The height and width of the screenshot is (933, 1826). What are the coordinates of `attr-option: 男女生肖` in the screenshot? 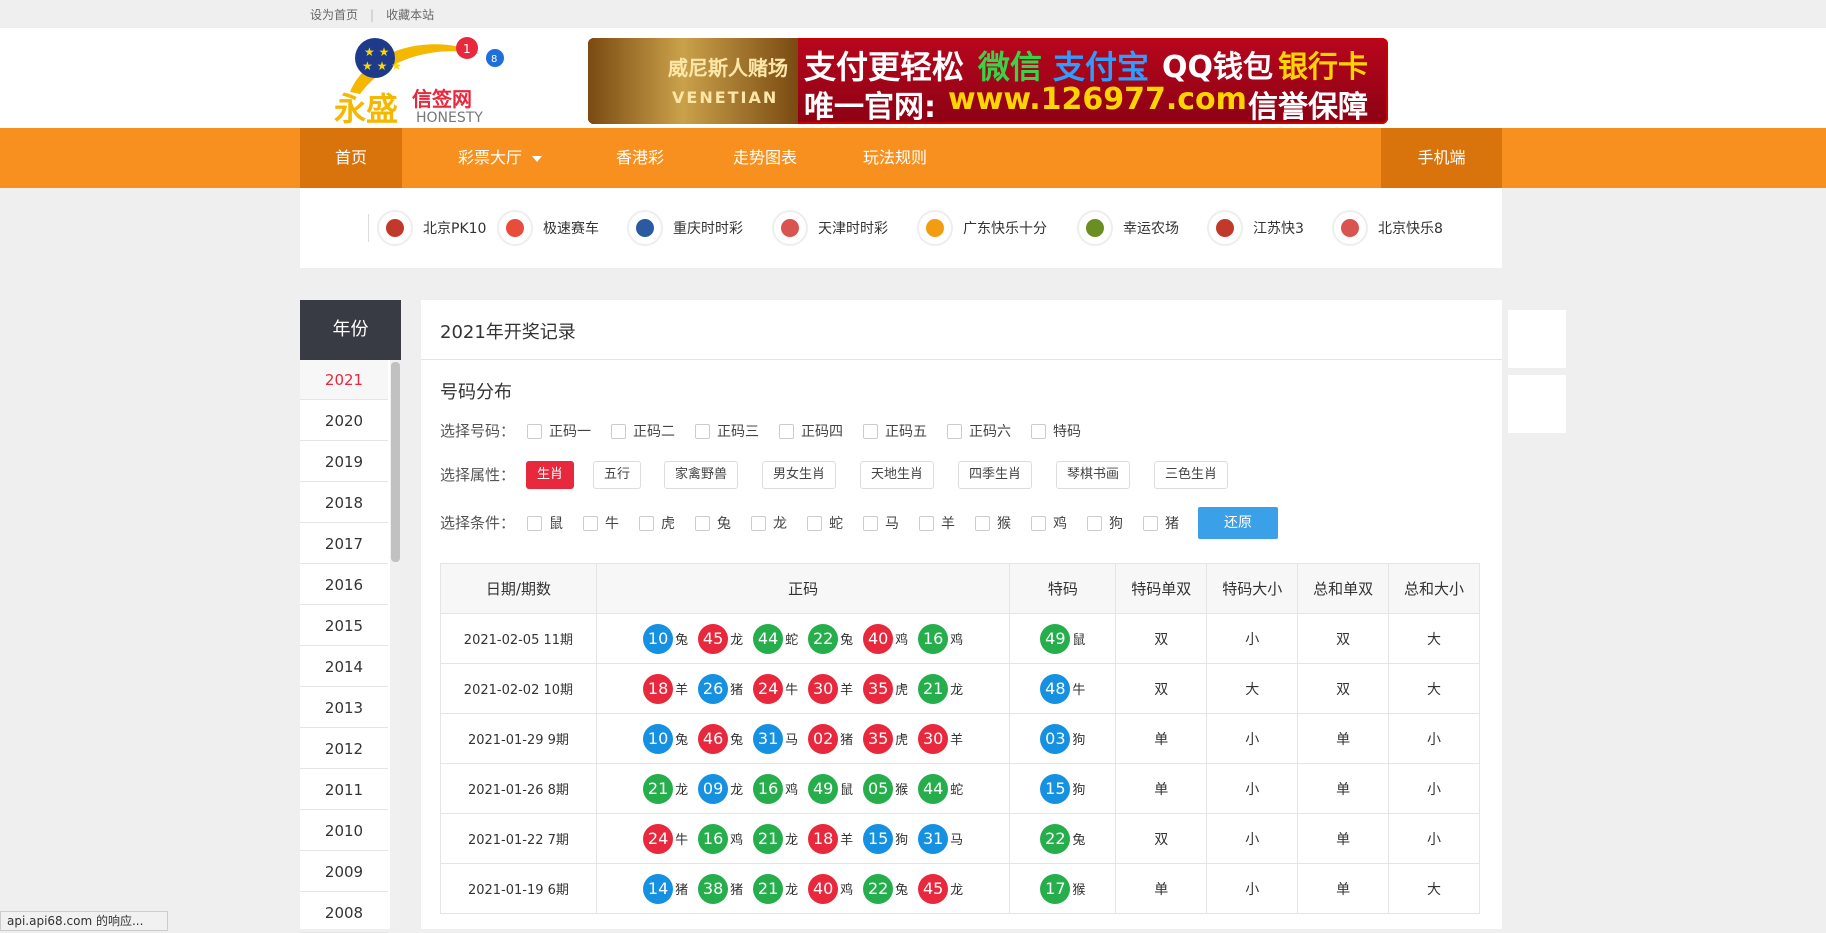 It's located at (799, 475).